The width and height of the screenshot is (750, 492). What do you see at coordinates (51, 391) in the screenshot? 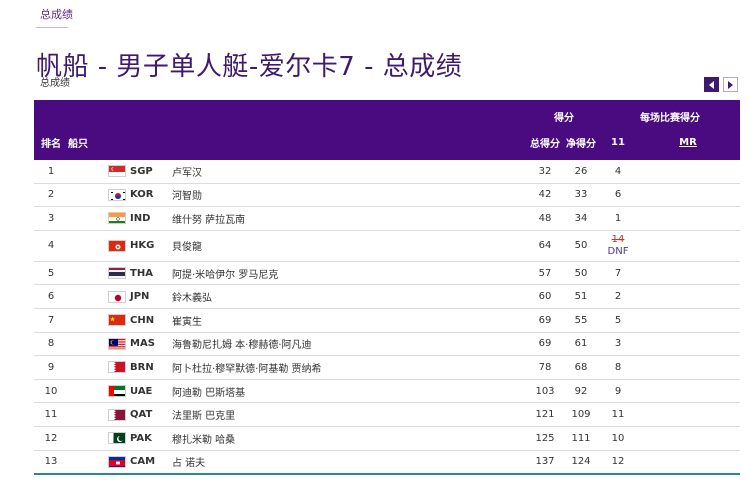
I see `rank-cell: 10` at bounding box center [51, 391].